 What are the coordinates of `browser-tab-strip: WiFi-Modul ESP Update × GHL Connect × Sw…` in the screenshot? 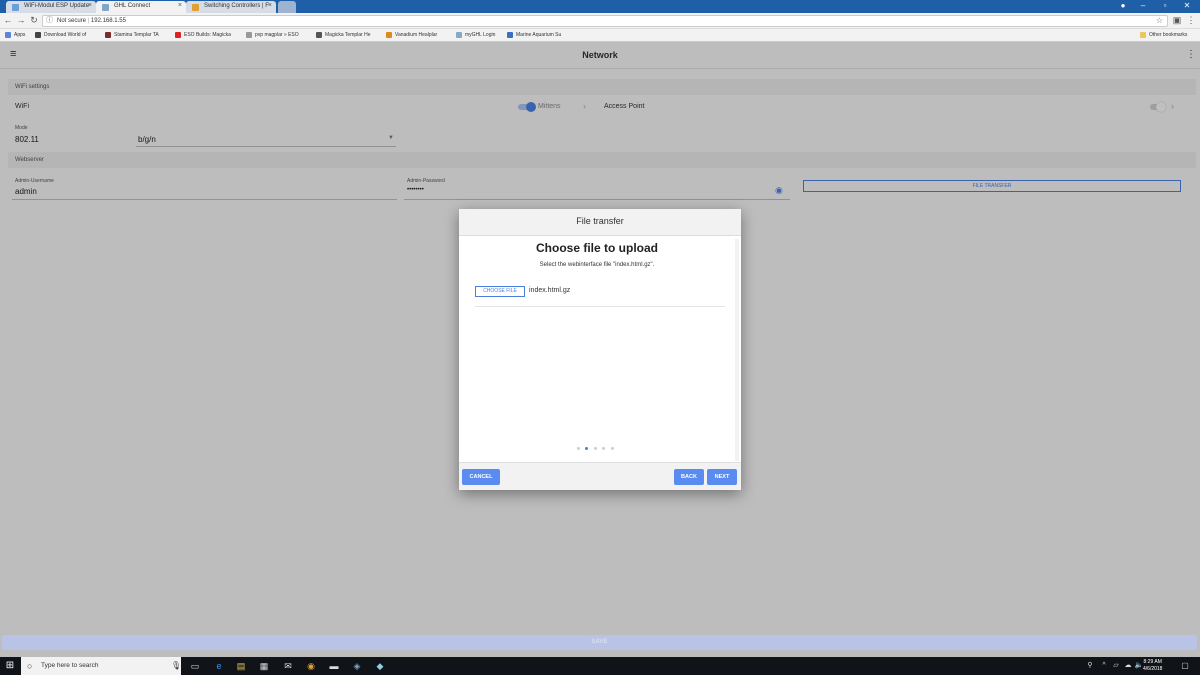 It's located at (600, 6).